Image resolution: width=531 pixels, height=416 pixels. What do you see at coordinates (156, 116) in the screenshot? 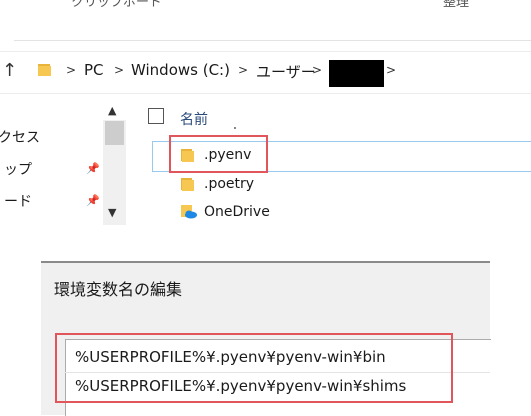
I see `select-all-checkbox` at bounding box center [156, 116].